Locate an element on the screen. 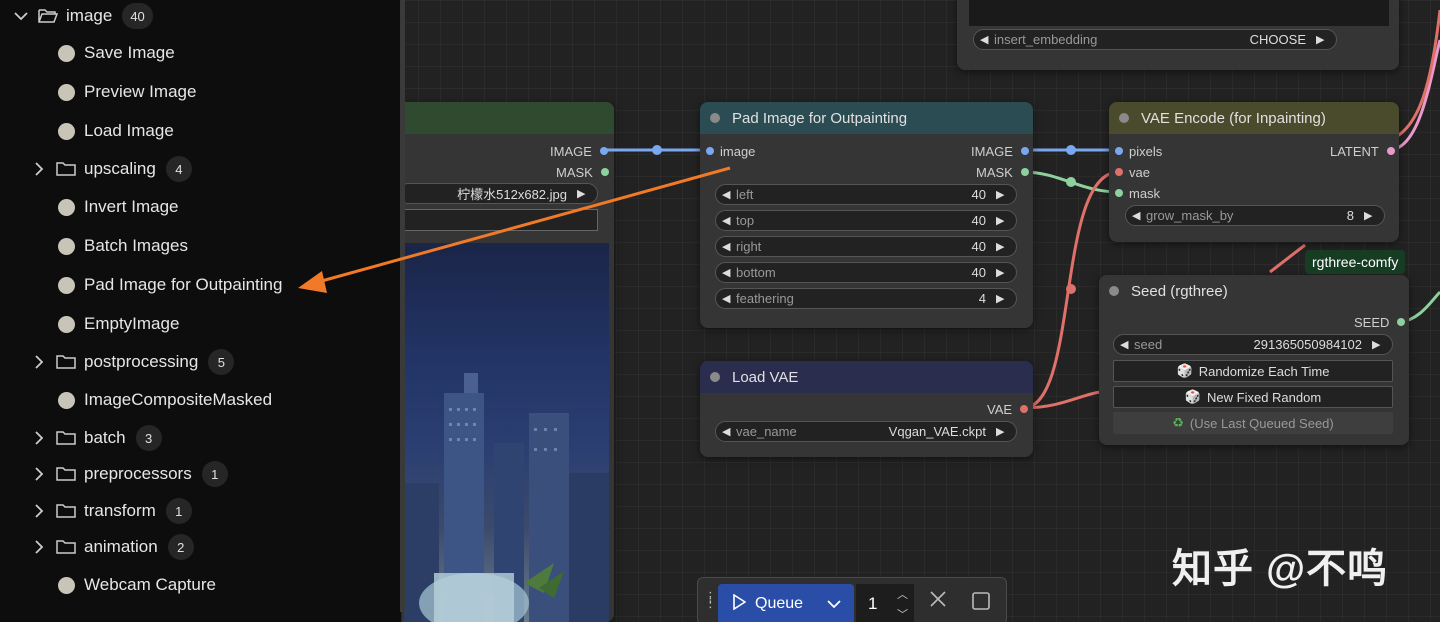  stepper-down-icon: ﹀ is located at coordinates (902, 614).